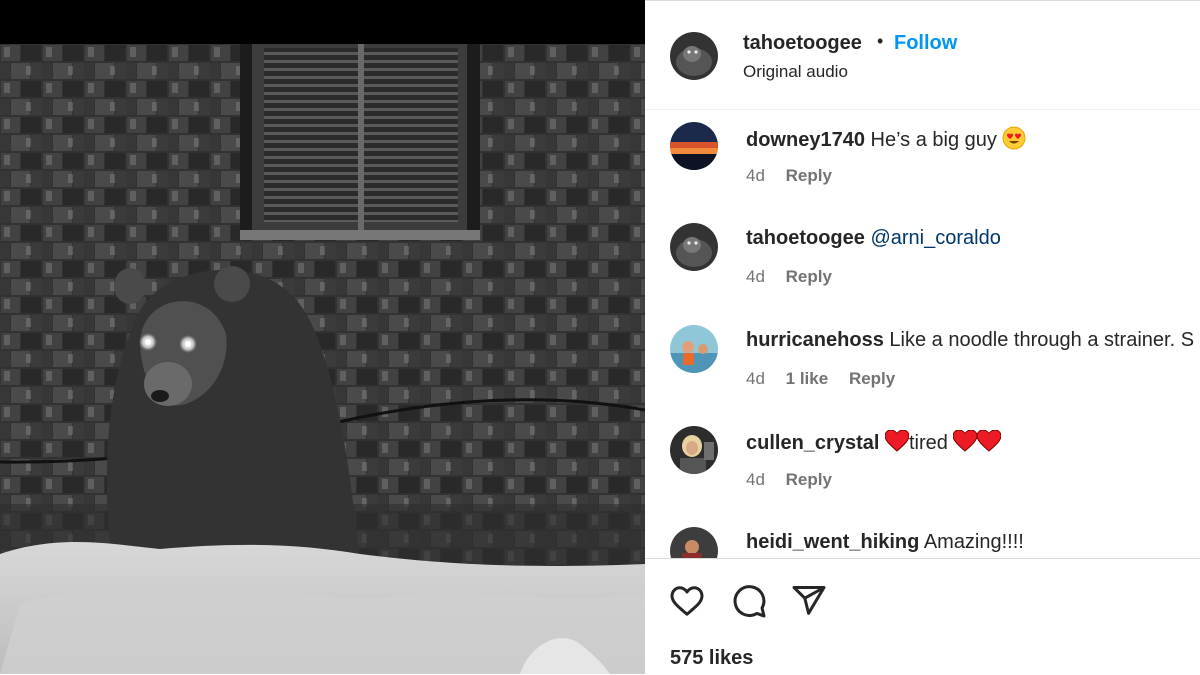 The width and height of the screenshot is (1200, 675). I want to click on comment-likes: 1 like, so click(807, 378).